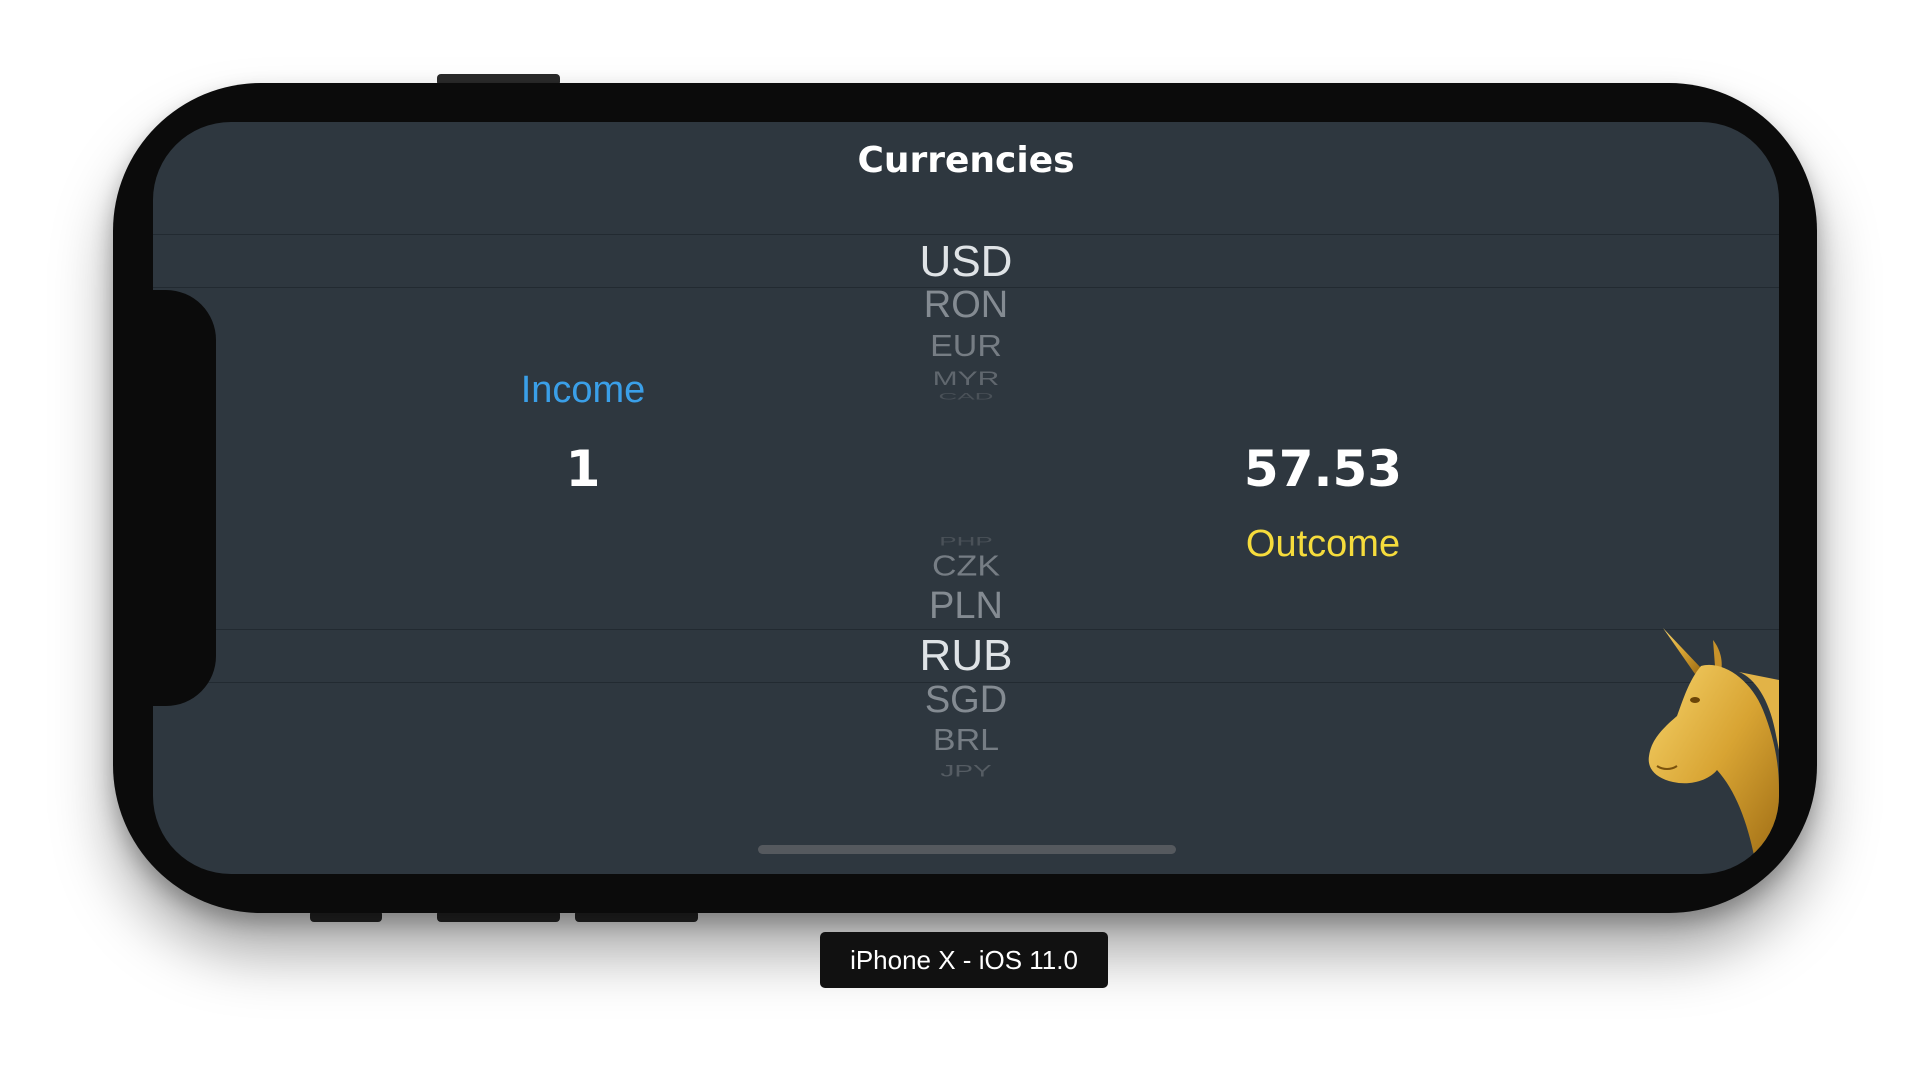 The image size is (1928, 1090). What do you see at coordinates (966, 770) in the screenshot?
I see `picker-item: JPY` at bounding box center [966, 770].